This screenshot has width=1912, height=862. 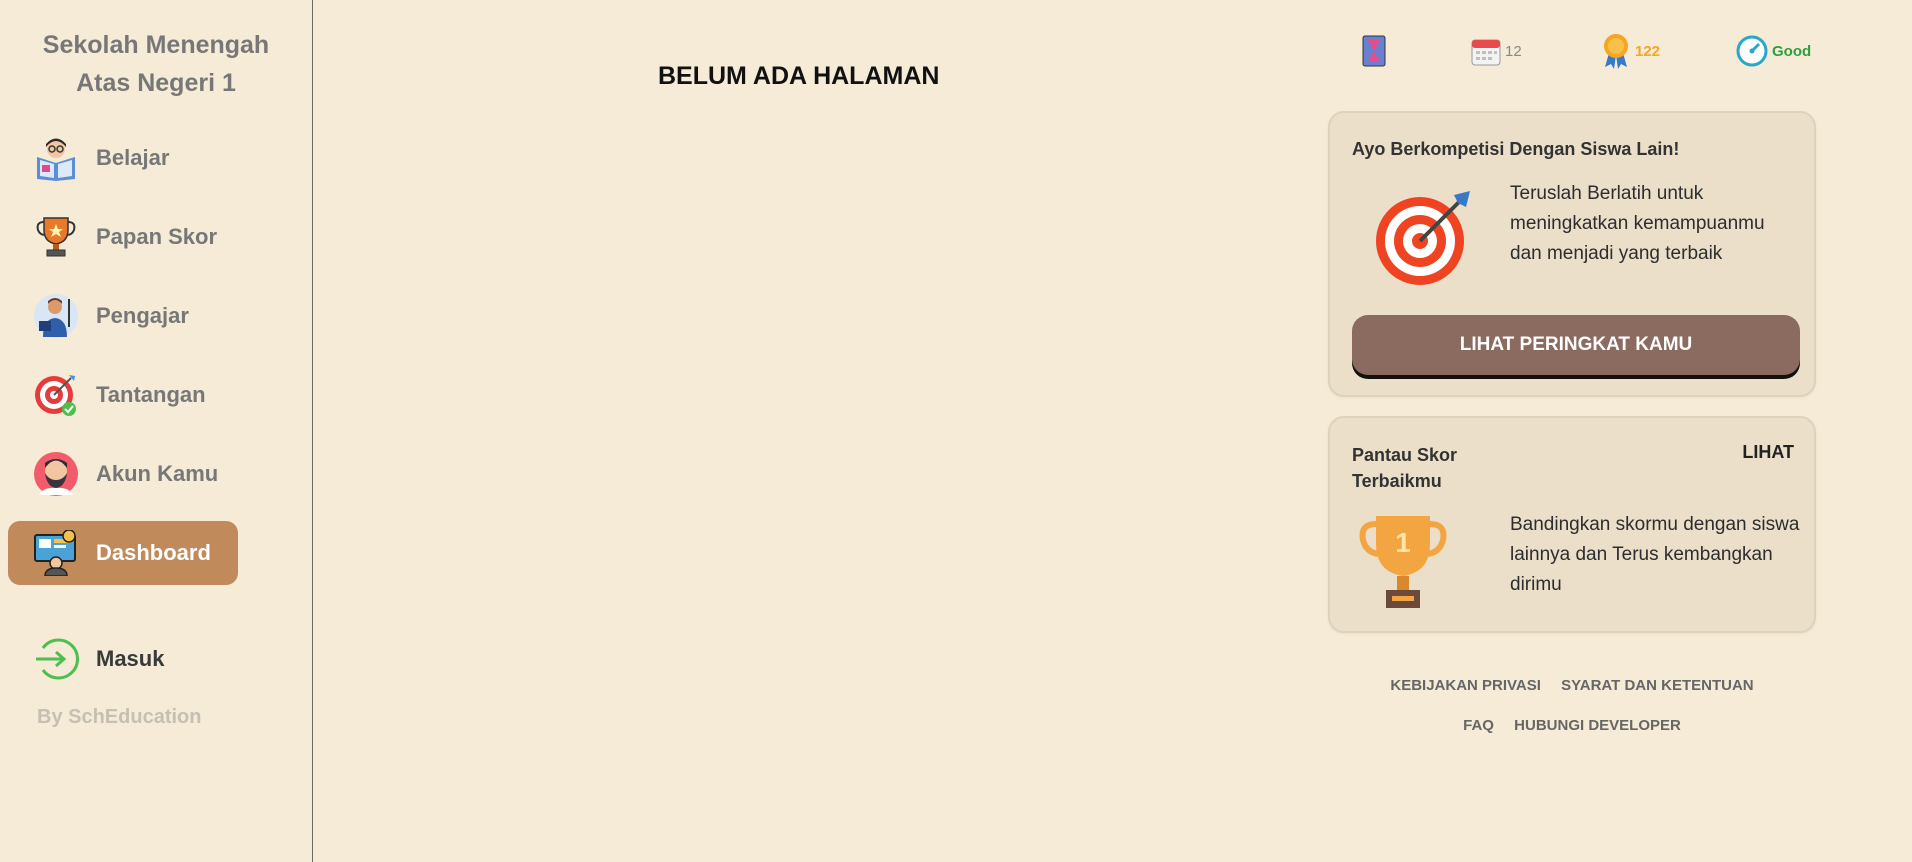 What do you see at coordinates (1597, 725) in the screenshot?
I see `contact-developer-link: HUBUNGI DEVELOPER` at bounding box center [1597, 725].